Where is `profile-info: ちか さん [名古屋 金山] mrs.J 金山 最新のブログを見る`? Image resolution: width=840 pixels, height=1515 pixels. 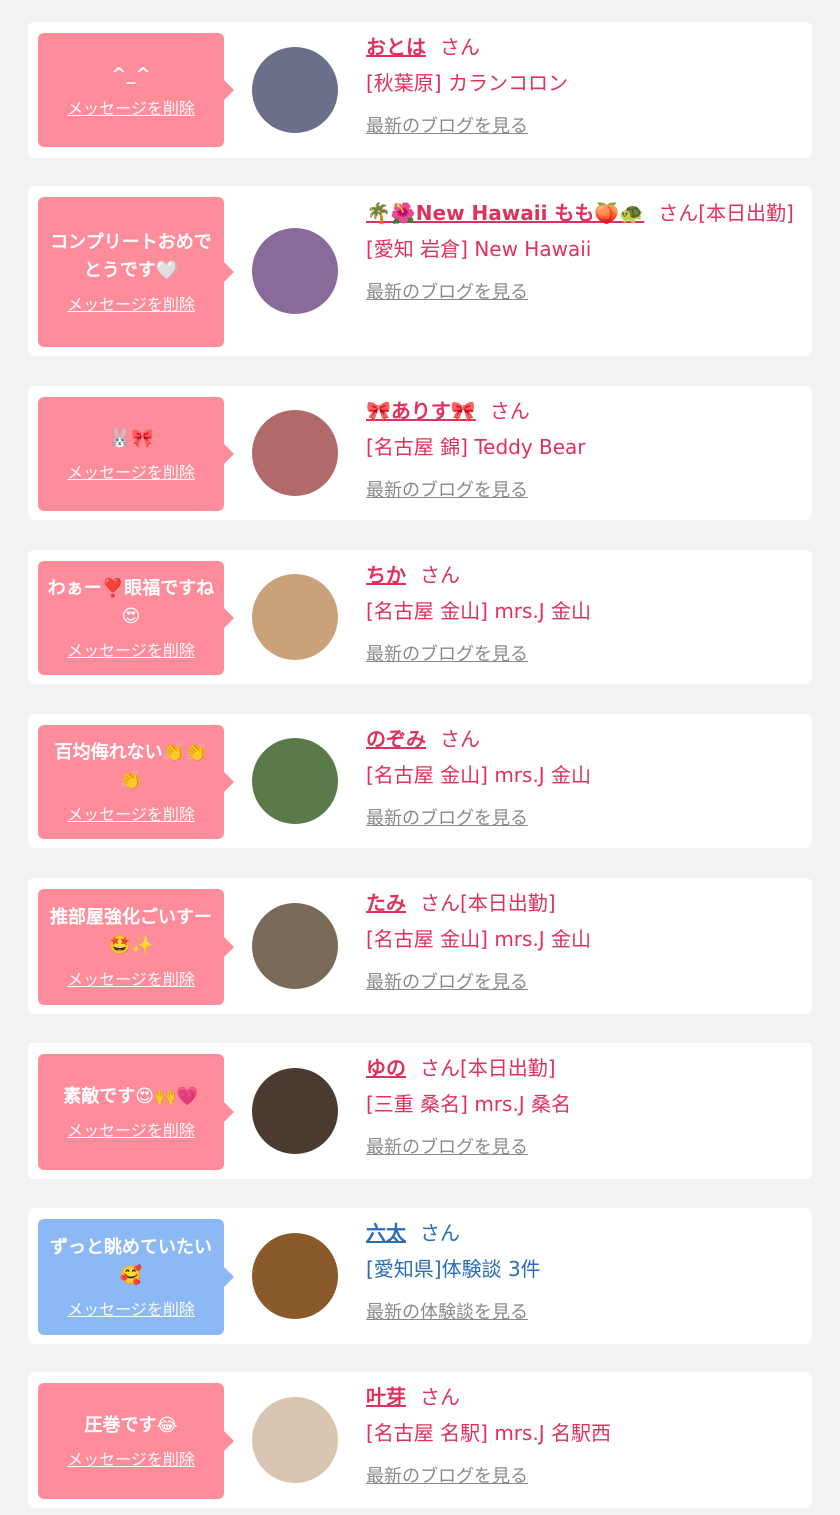 profile-info: ちか さん [名古屋 金山] mrs.J 金山 最新のブログを見る is located at coordinates (581, 612).